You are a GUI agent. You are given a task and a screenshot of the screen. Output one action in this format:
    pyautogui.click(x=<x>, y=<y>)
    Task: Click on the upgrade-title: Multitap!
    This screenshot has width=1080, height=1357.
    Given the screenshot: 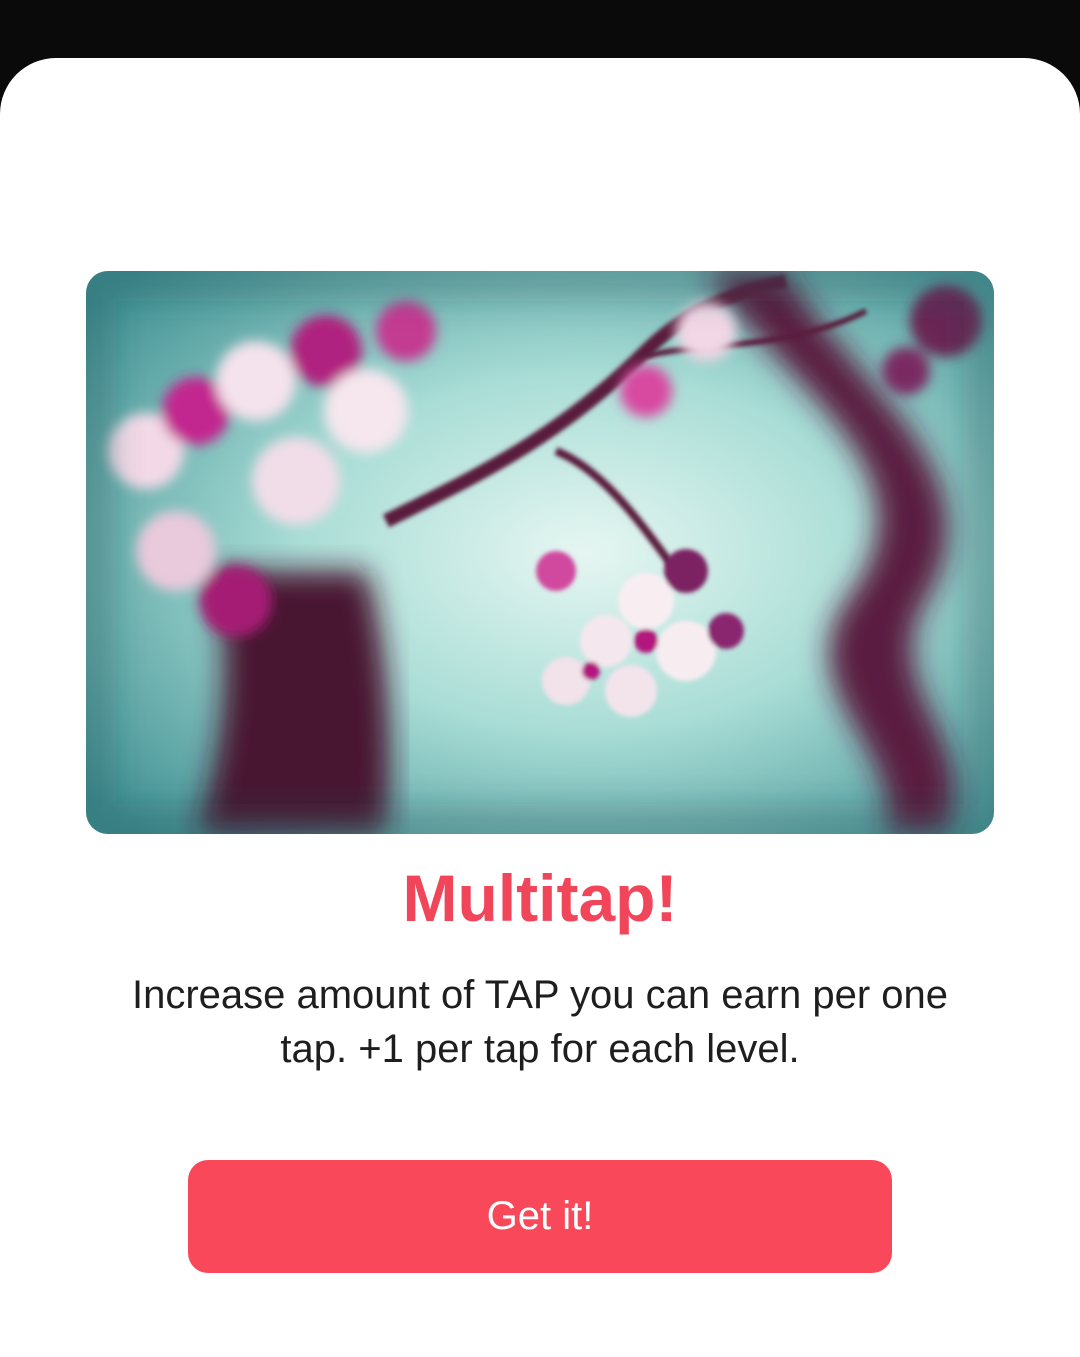 What is the action you would take?
    pyautogui.click(x=540, y=898)
    